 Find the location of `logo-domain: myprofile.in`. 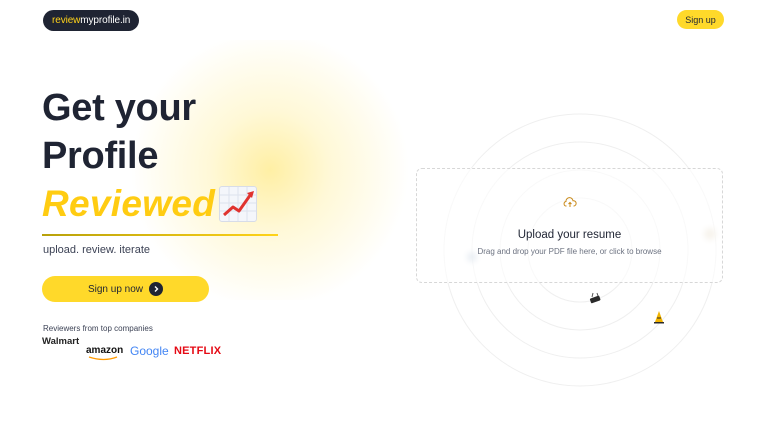

logo-domain: myprofile.in is located at coordinates (105, 20).